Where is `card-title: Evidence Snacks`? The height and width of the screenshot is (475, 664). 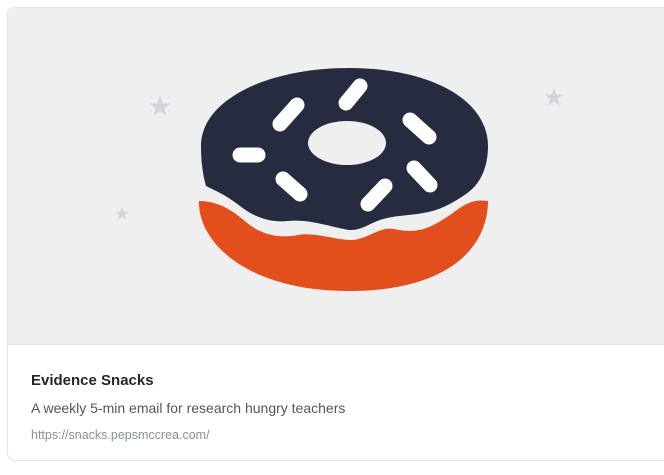
card-title: Evidence Snacks is located at coordinates (347, 381).